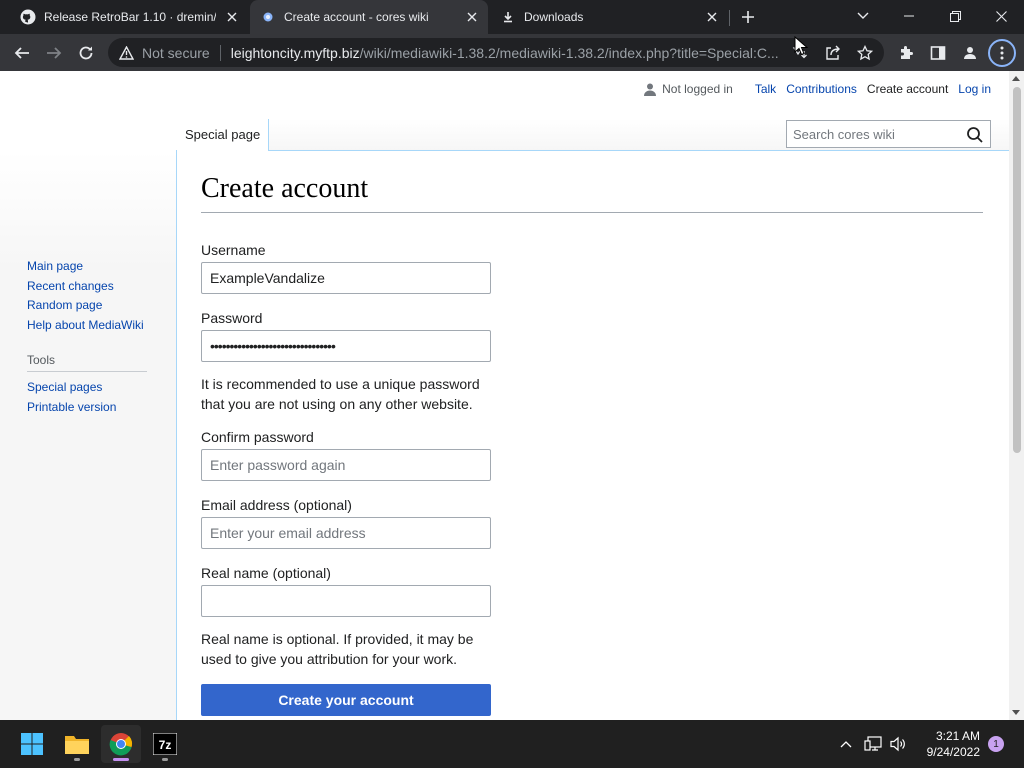 This screenshot has width=1024, height=768. Describe the element at coordinates (898, 744) in the screenshot. I see `volume-icon` at that location.